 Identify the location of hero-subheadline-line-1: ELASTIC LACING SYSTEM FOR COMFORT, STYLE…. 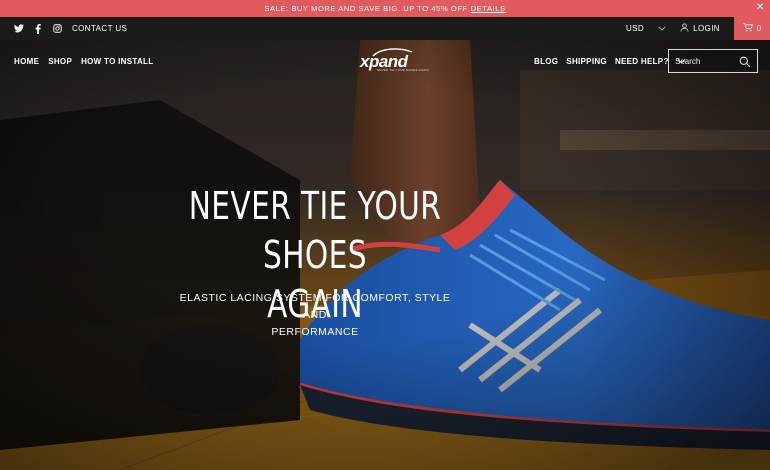
(315, 306).